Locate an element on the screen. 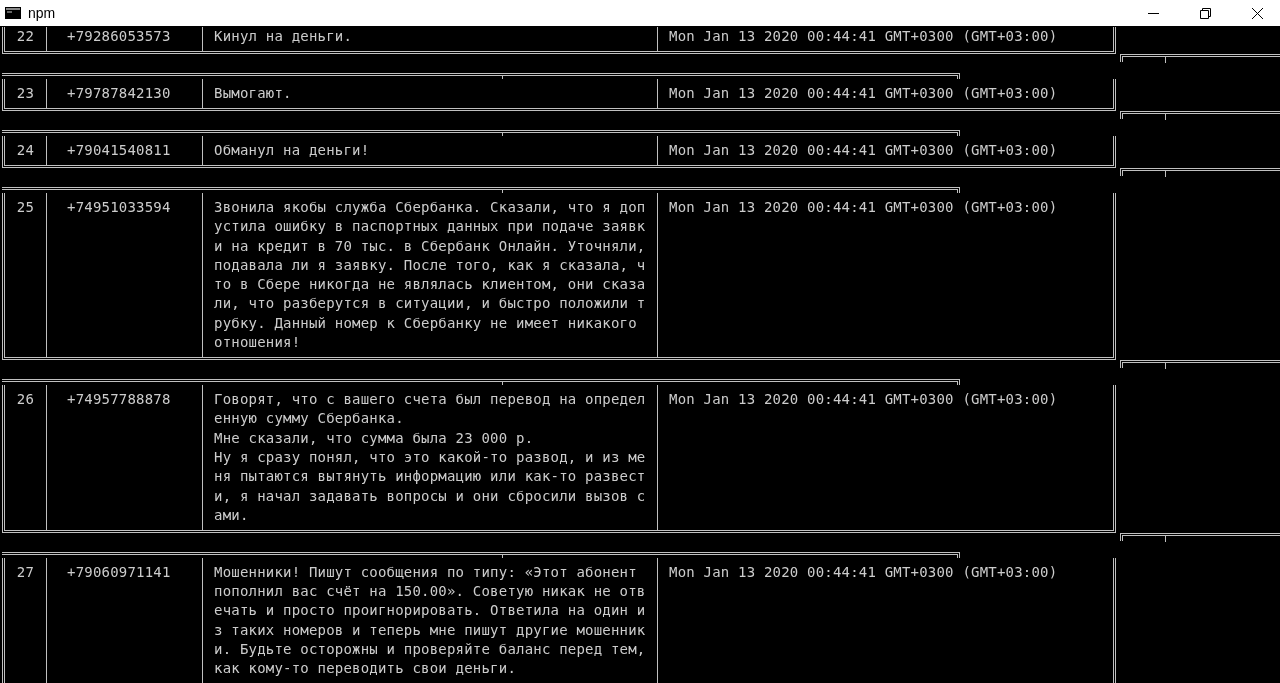 The height and width of the screenshot is (683, 1280). message-text: Обманул на деньги! is located at coordinates (292, 150).